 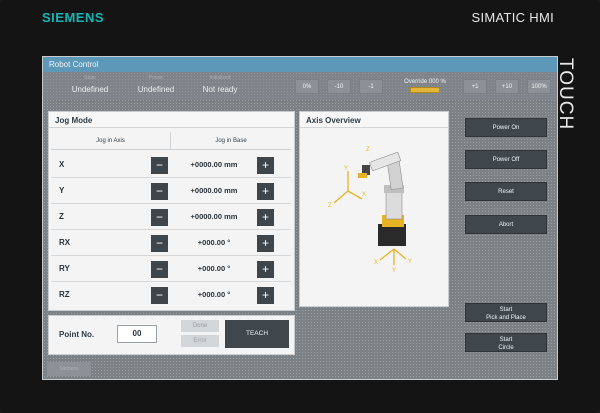 What do you see at coordinates (368, 150) in the screenshot?
I see `axis-z-label-tool: Z` at bounding box center [368, 150].